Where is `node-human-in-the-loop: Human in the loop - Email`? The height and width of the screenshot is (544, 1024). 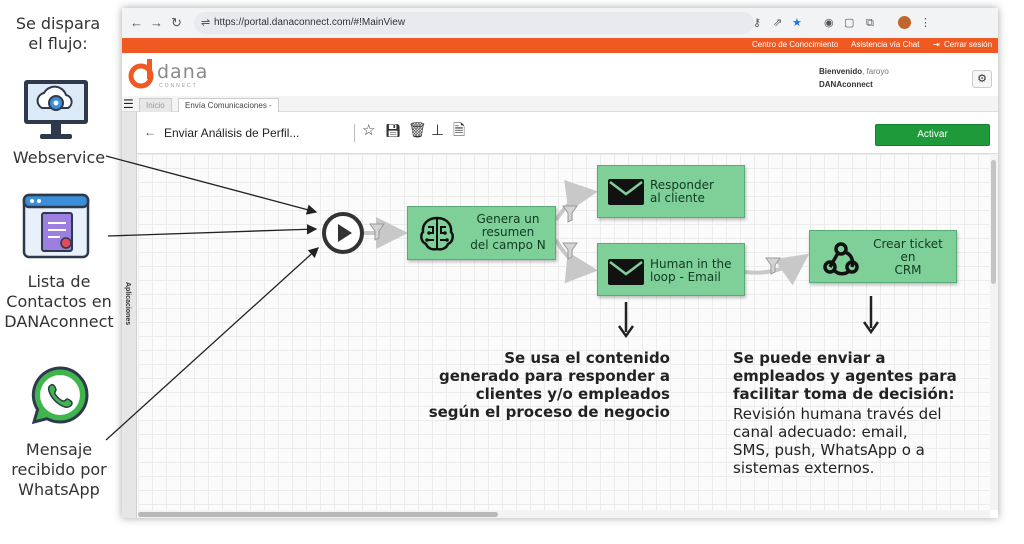 node-human-in-the-loop: Human in the loop - Email is located at coordinates (671, 269).